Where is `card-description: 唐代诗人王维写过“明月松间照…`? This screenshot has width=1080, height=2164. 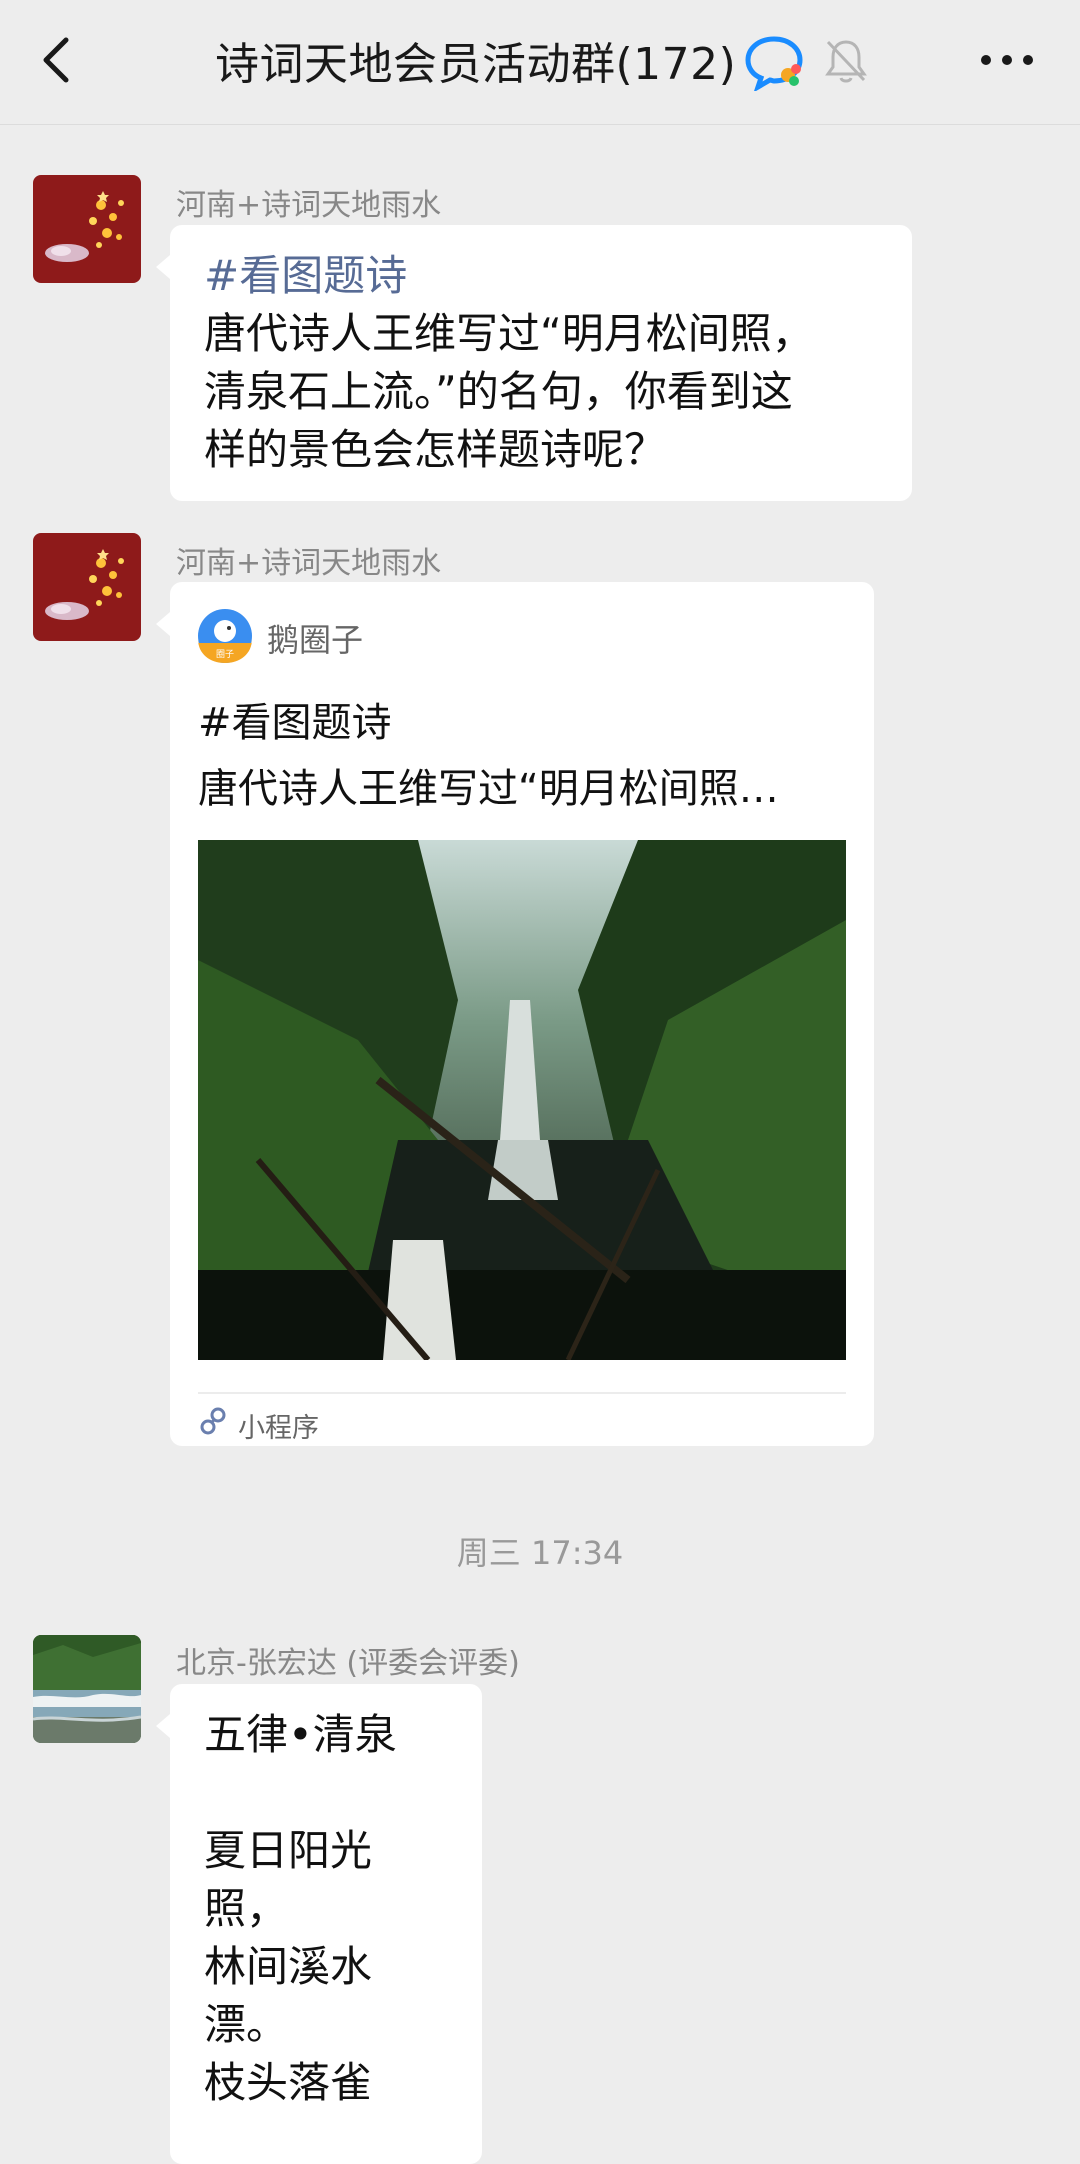
card-description: 唐代诗人王维写过“明月松间照… is located at coordinates (488, 789).